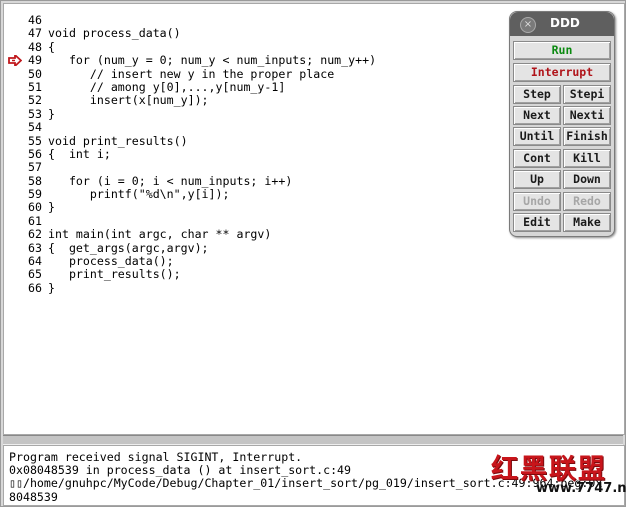 Image resolution: width=626 pixels, height=507 pixels. I want to click on edit-button: Edit, so click(537, 222).